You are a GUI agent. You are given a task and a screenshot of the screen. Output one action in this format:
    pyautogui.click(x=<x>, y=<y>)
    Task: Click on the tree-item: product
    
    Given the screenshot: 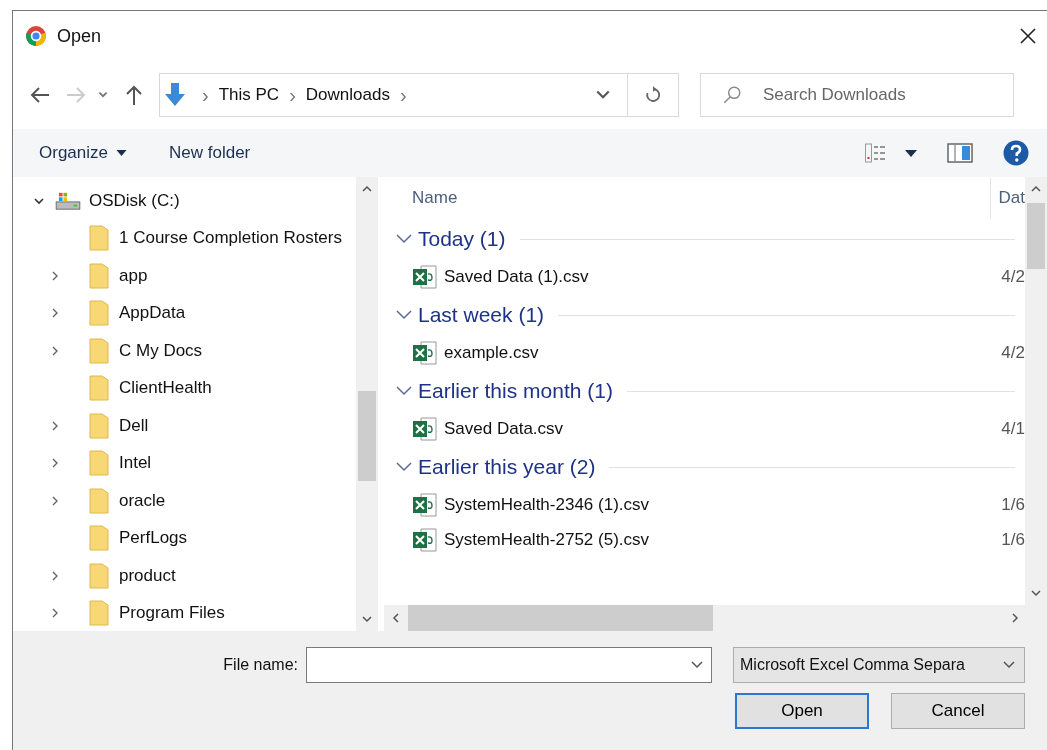 What is the action you would take?
    pyautogui.click(x=184, y=576)
    